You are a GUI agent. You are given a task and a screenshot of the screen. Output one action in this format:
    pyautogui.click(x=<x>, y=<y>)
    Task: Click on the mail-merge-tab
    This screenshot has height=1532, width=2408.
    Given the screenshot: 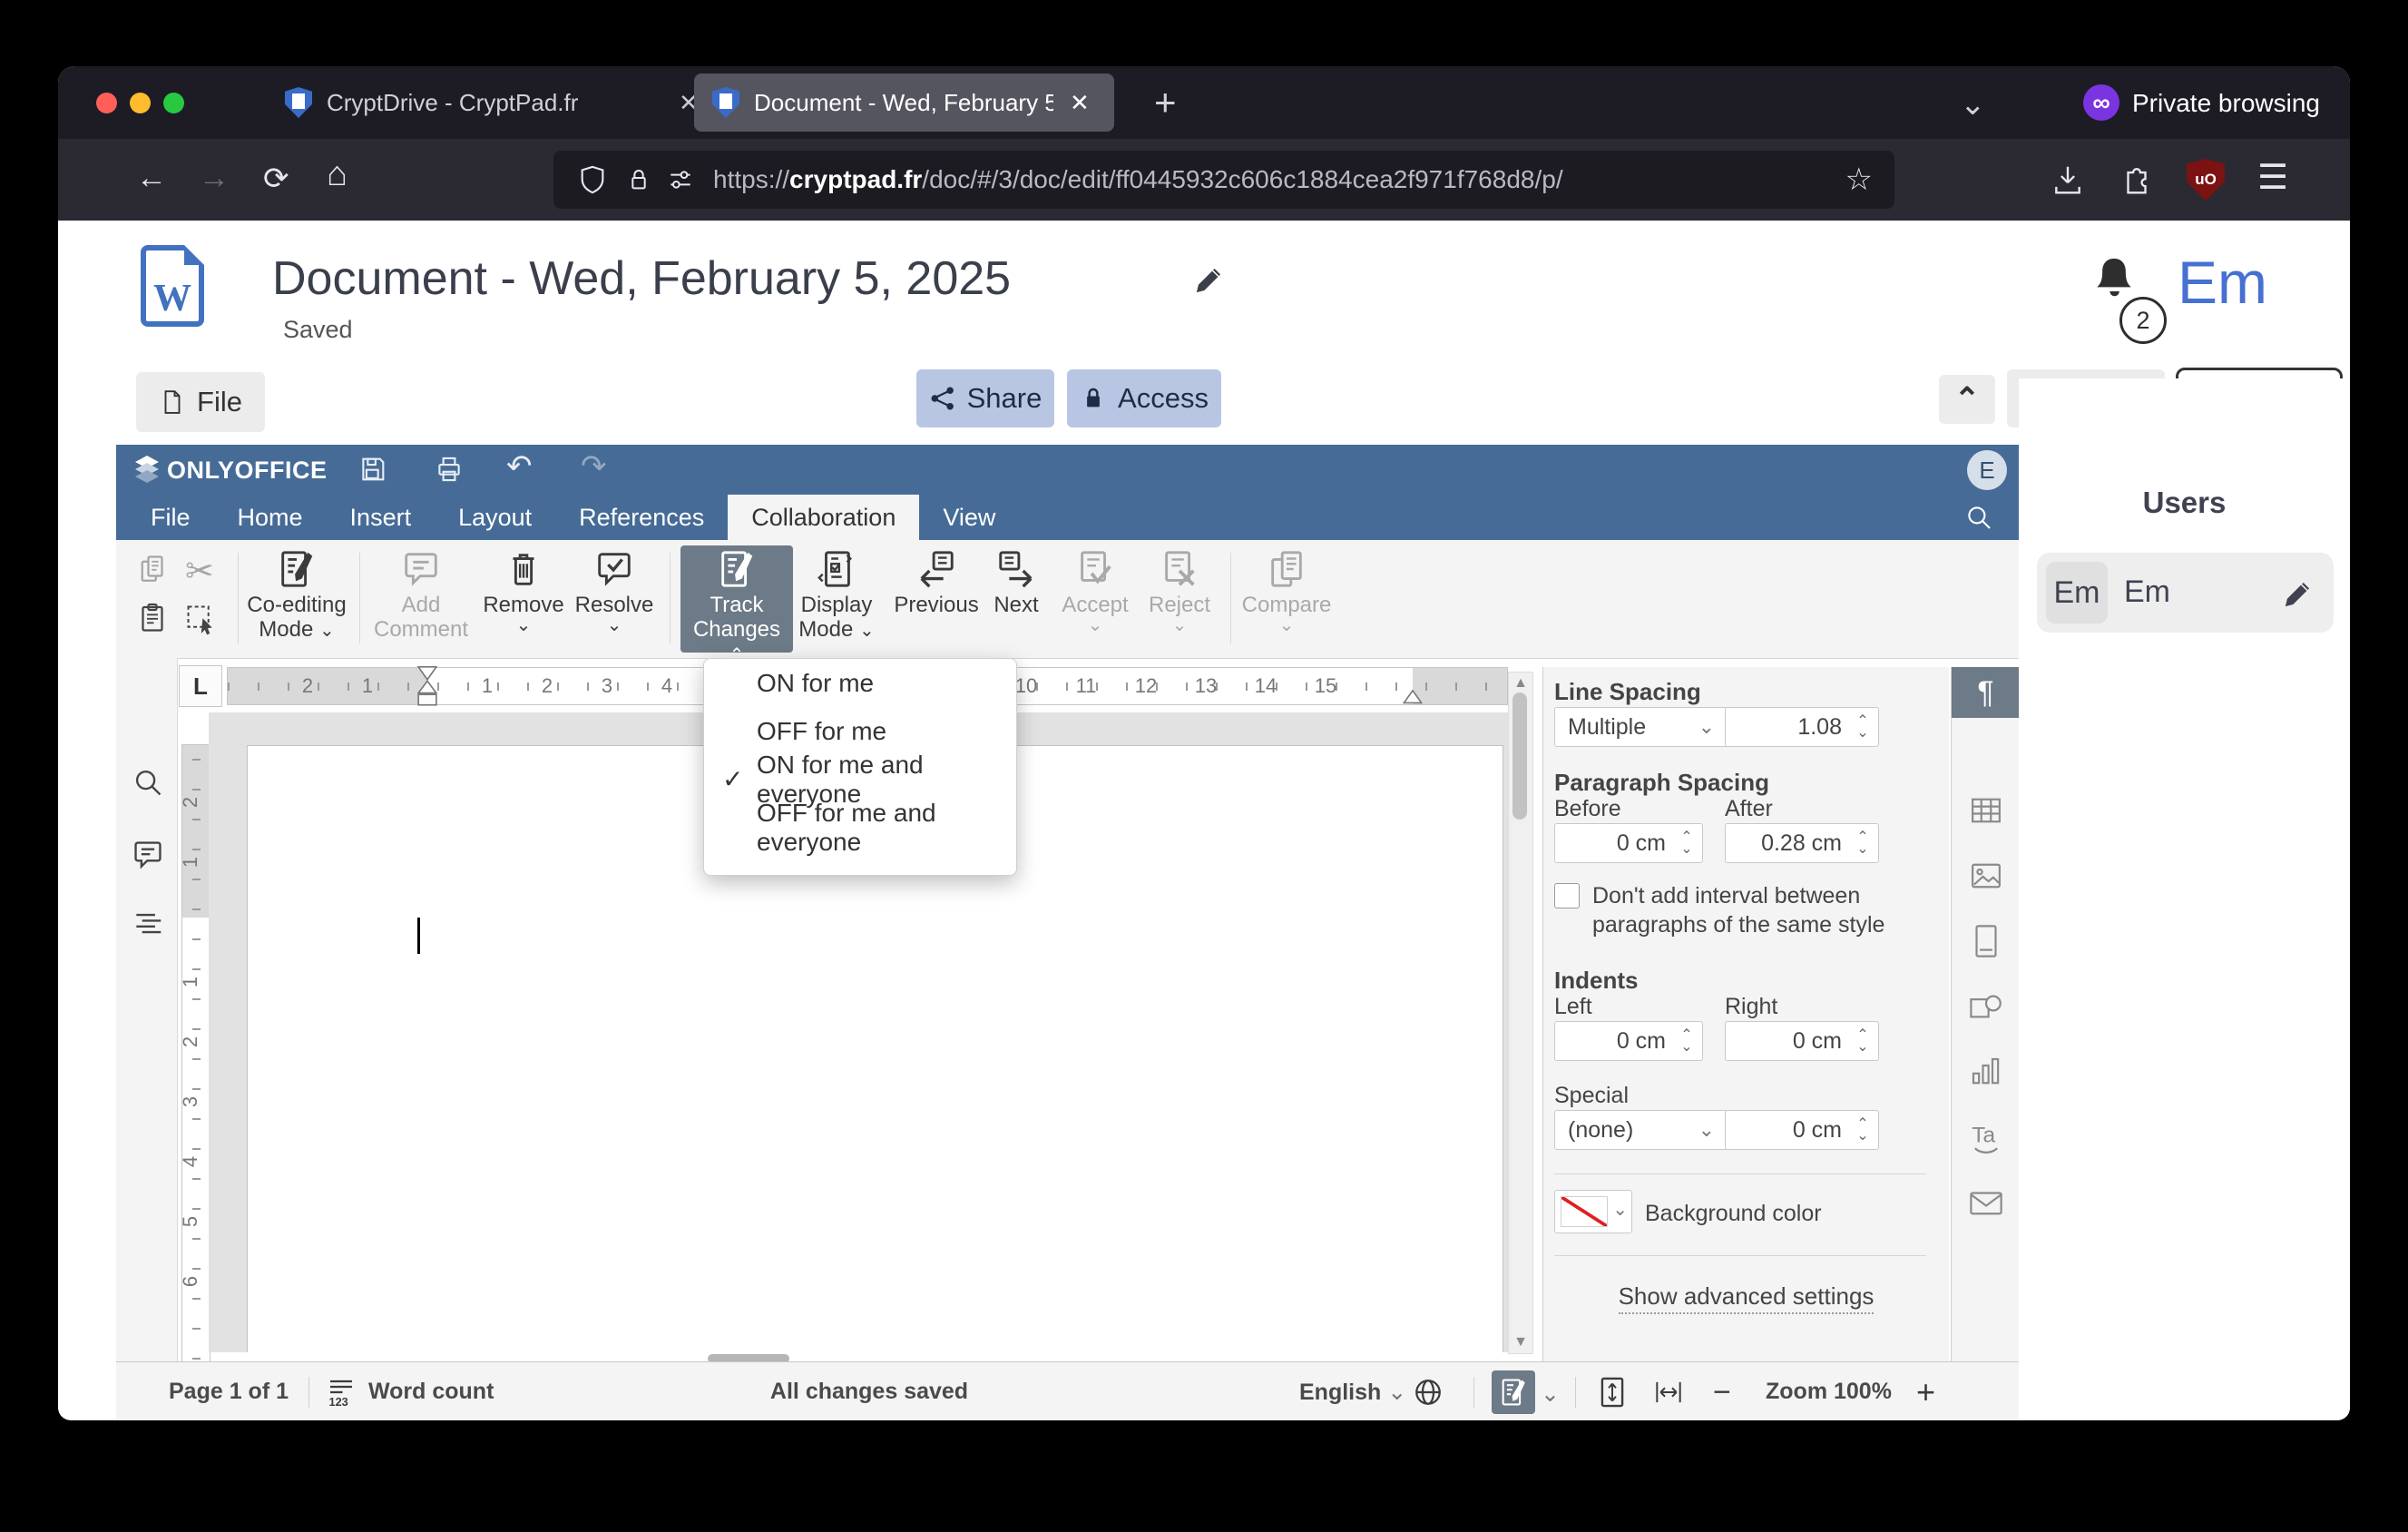 What is the action you would take?
    pyautogui.click(x=1986, y=1202)
    